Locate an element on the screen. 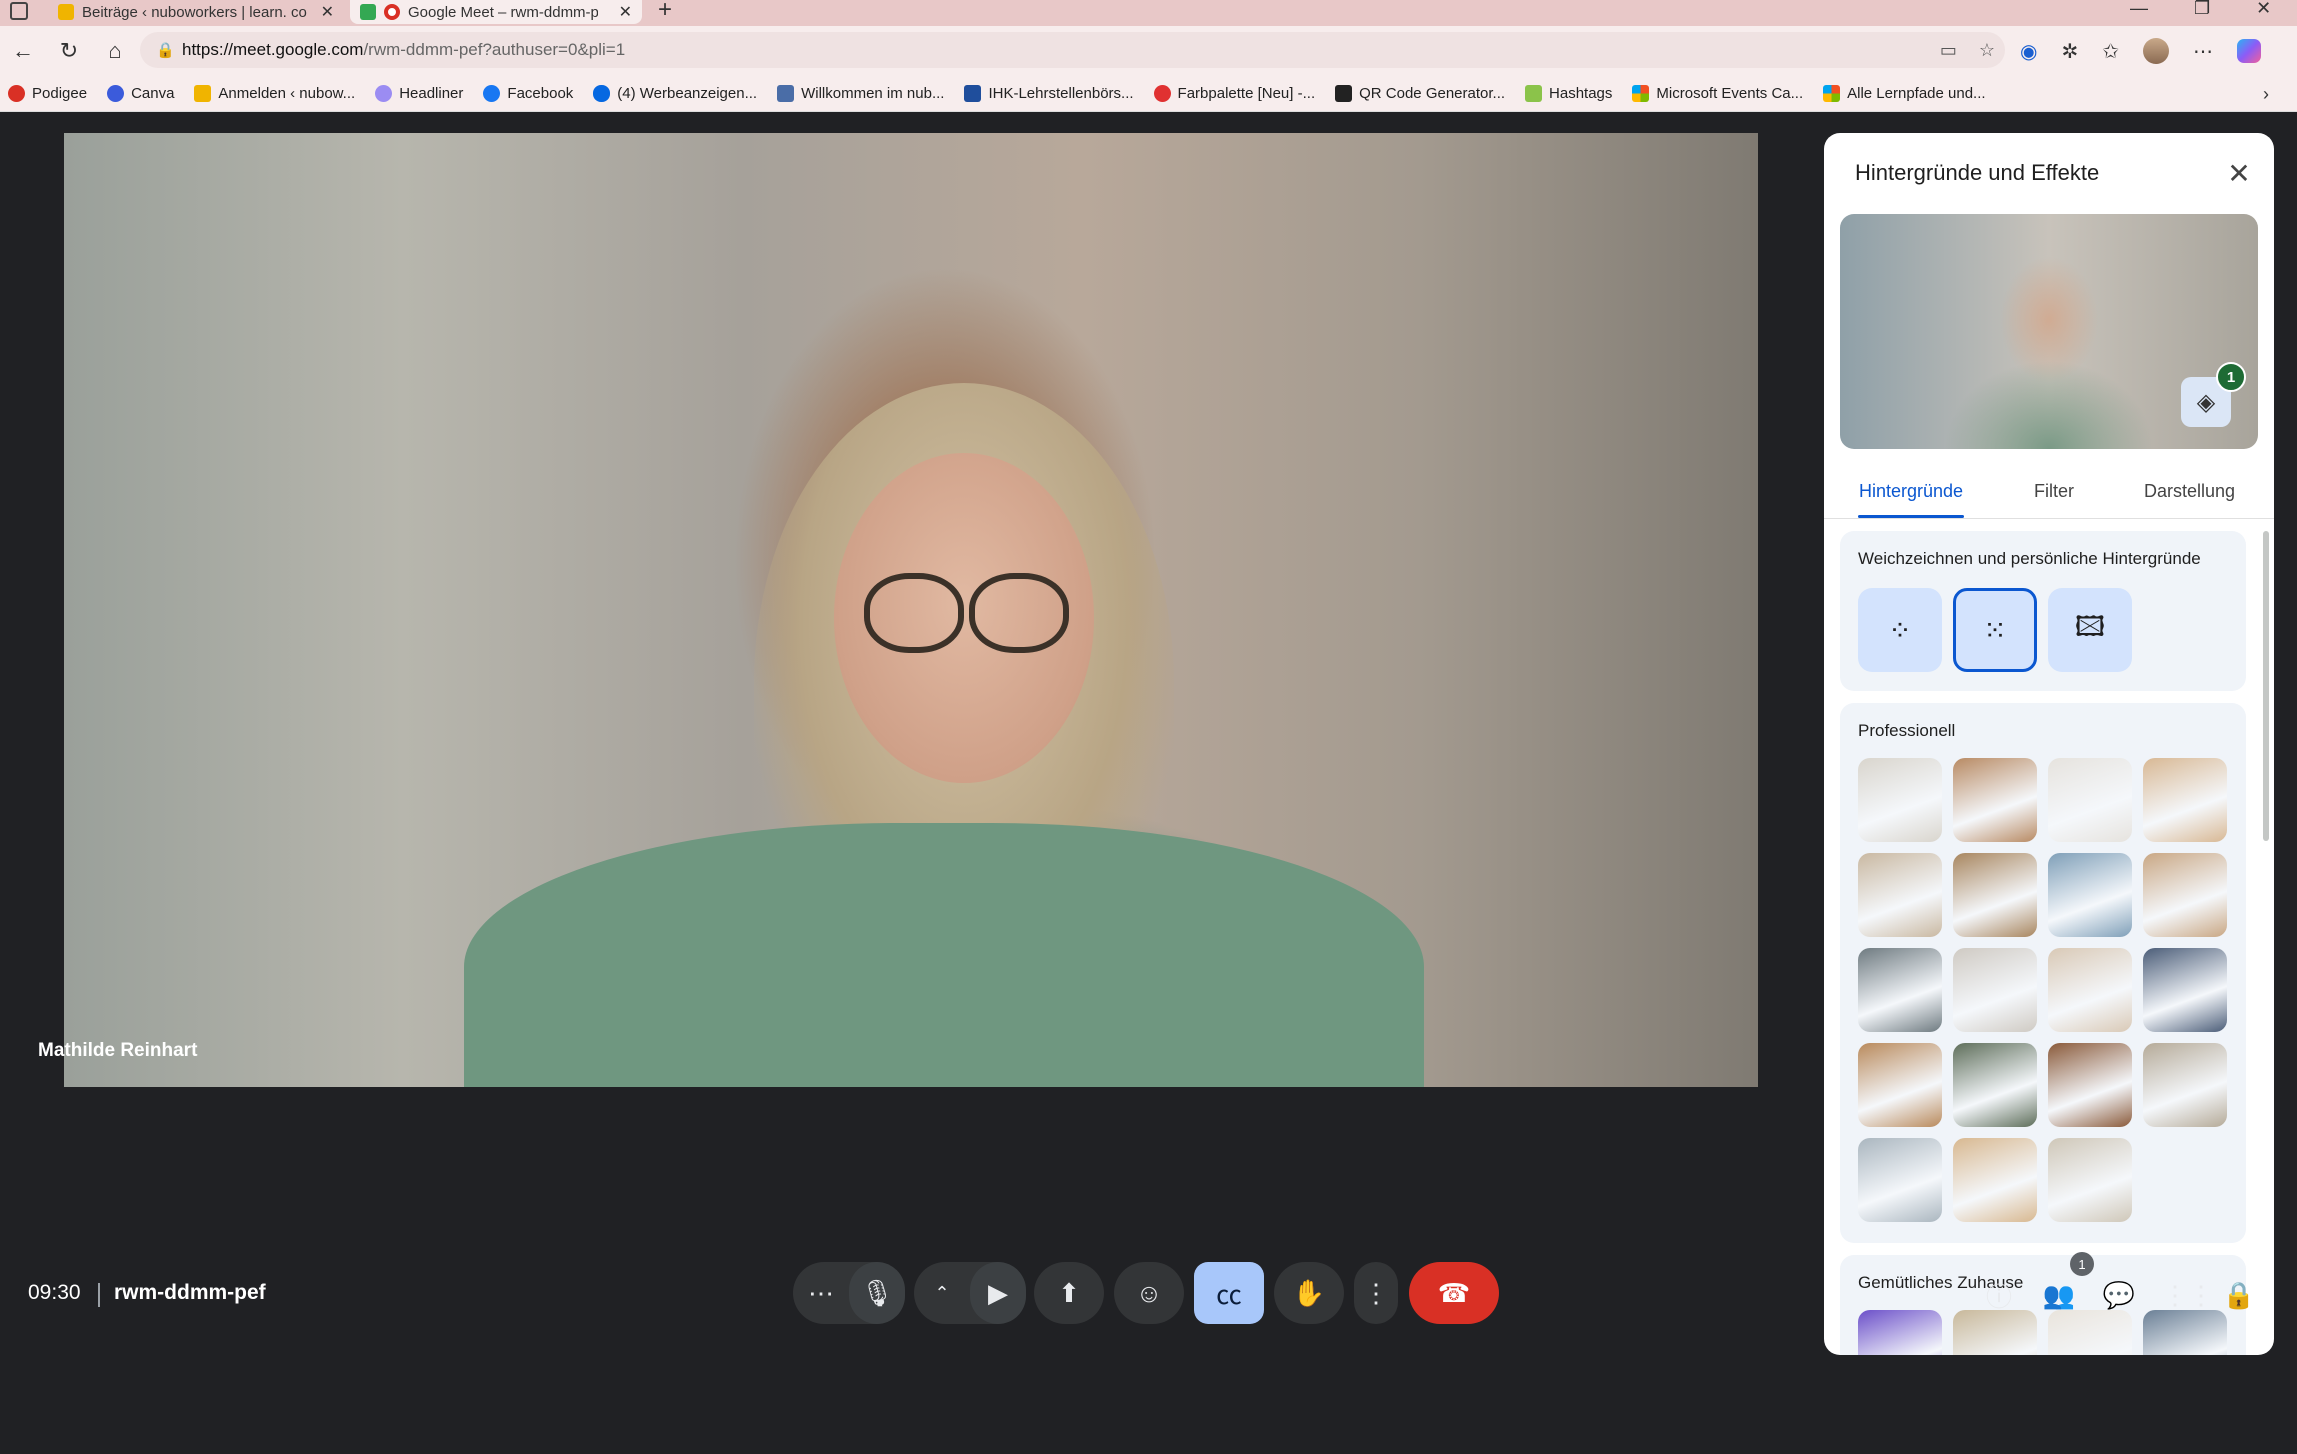 The width and height of the screenshot is (2297, 1454). people-icon: 👥 is located at coordinates (2059, 1295).